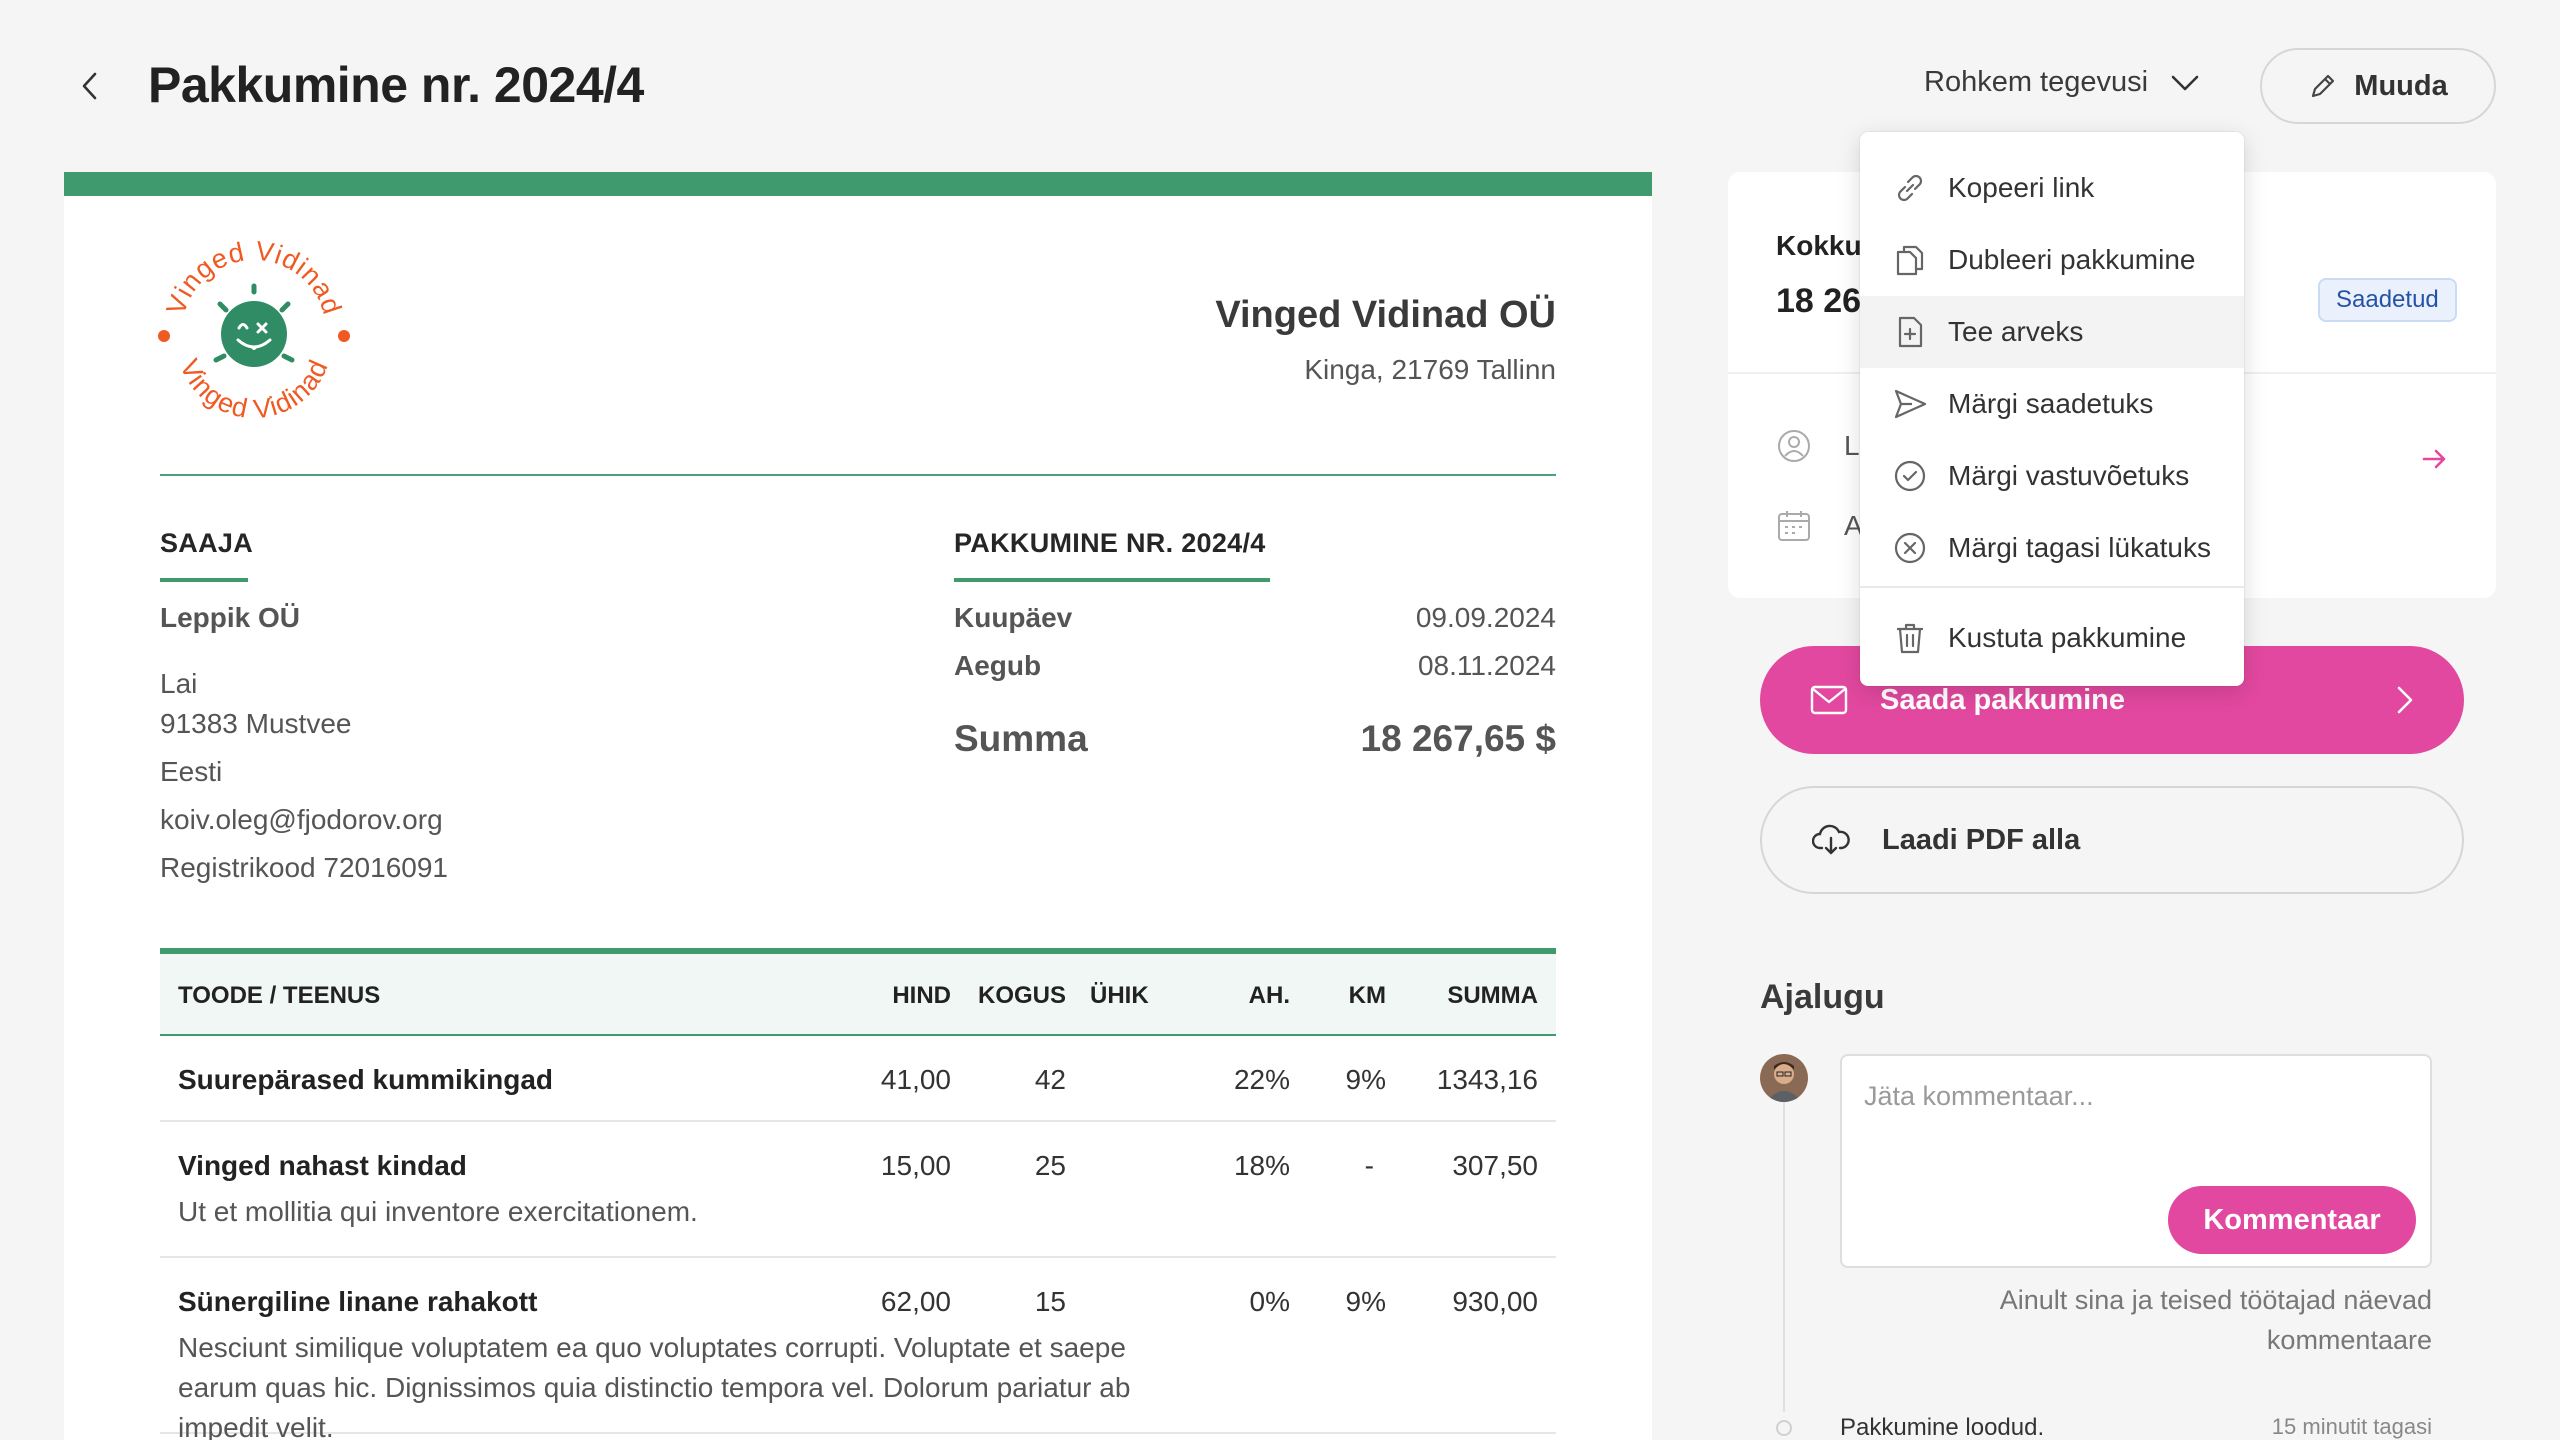 This screenshot has height=1440, width=2560. What do you see at coordinates (915, 1165) in the screenshot?
I see `item-price: 15,00` at bounding box center [915, 1165].